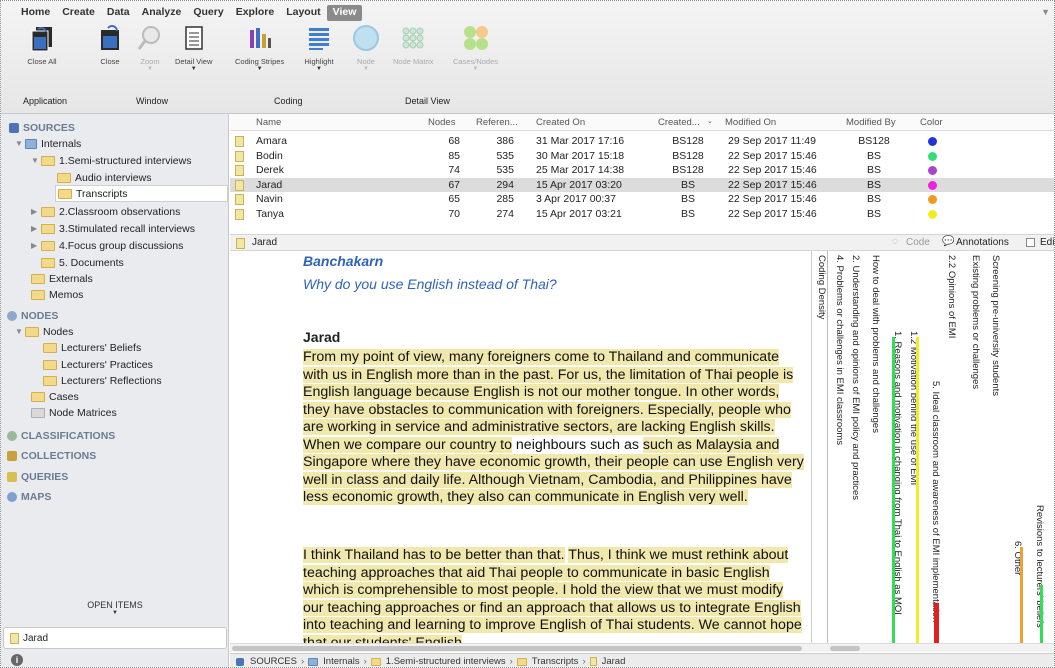  What do you see at coordinates (44, 331) in the screenshot?
I see `nav-nodes: ▼ Nodes` at bounding box center [44, 331].